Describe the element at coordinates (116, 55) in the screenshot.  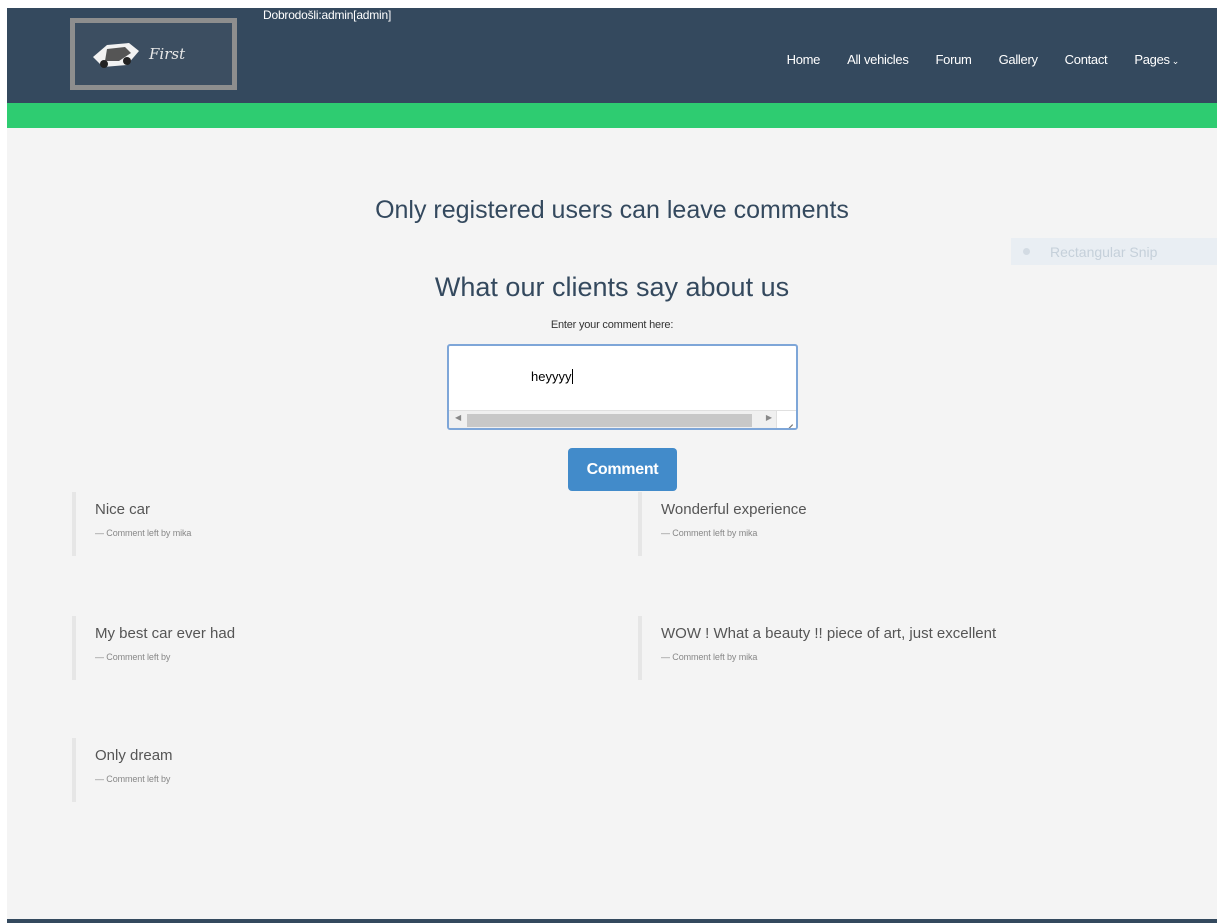
I see `car-logo-icon` at that location.